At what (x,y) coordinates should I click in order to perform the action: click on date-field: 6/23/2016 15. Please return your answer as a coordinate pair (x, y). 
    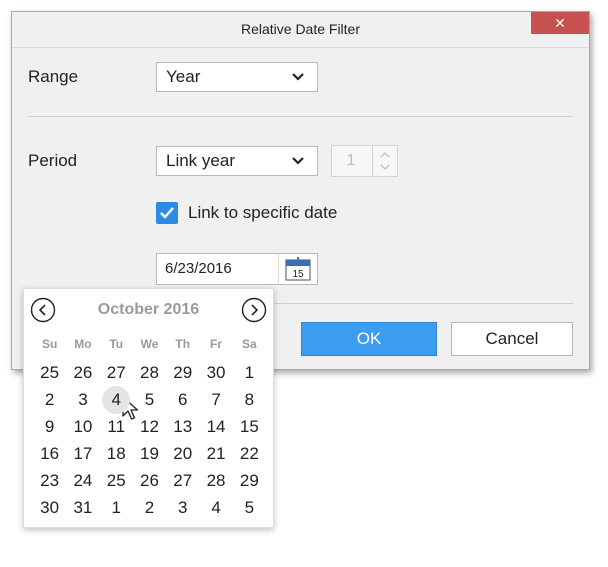
    Looking at the image, I should click on (237, 269).